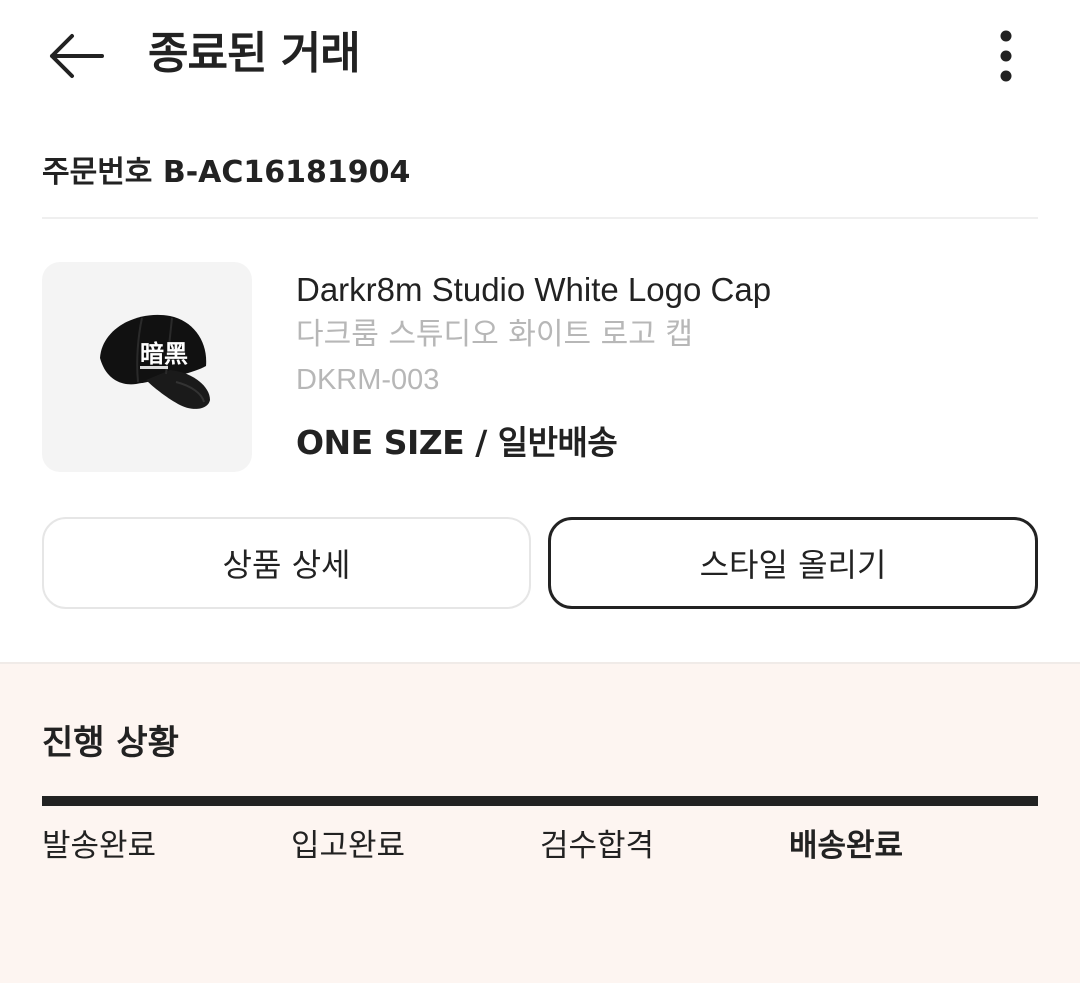 This screenshot has width=1080, height=983. What do you see at coordinates (226, 172) in the screenshot?
I see `order-number: 주문번호 B-AC16181904` at bounding box center [226, 172].